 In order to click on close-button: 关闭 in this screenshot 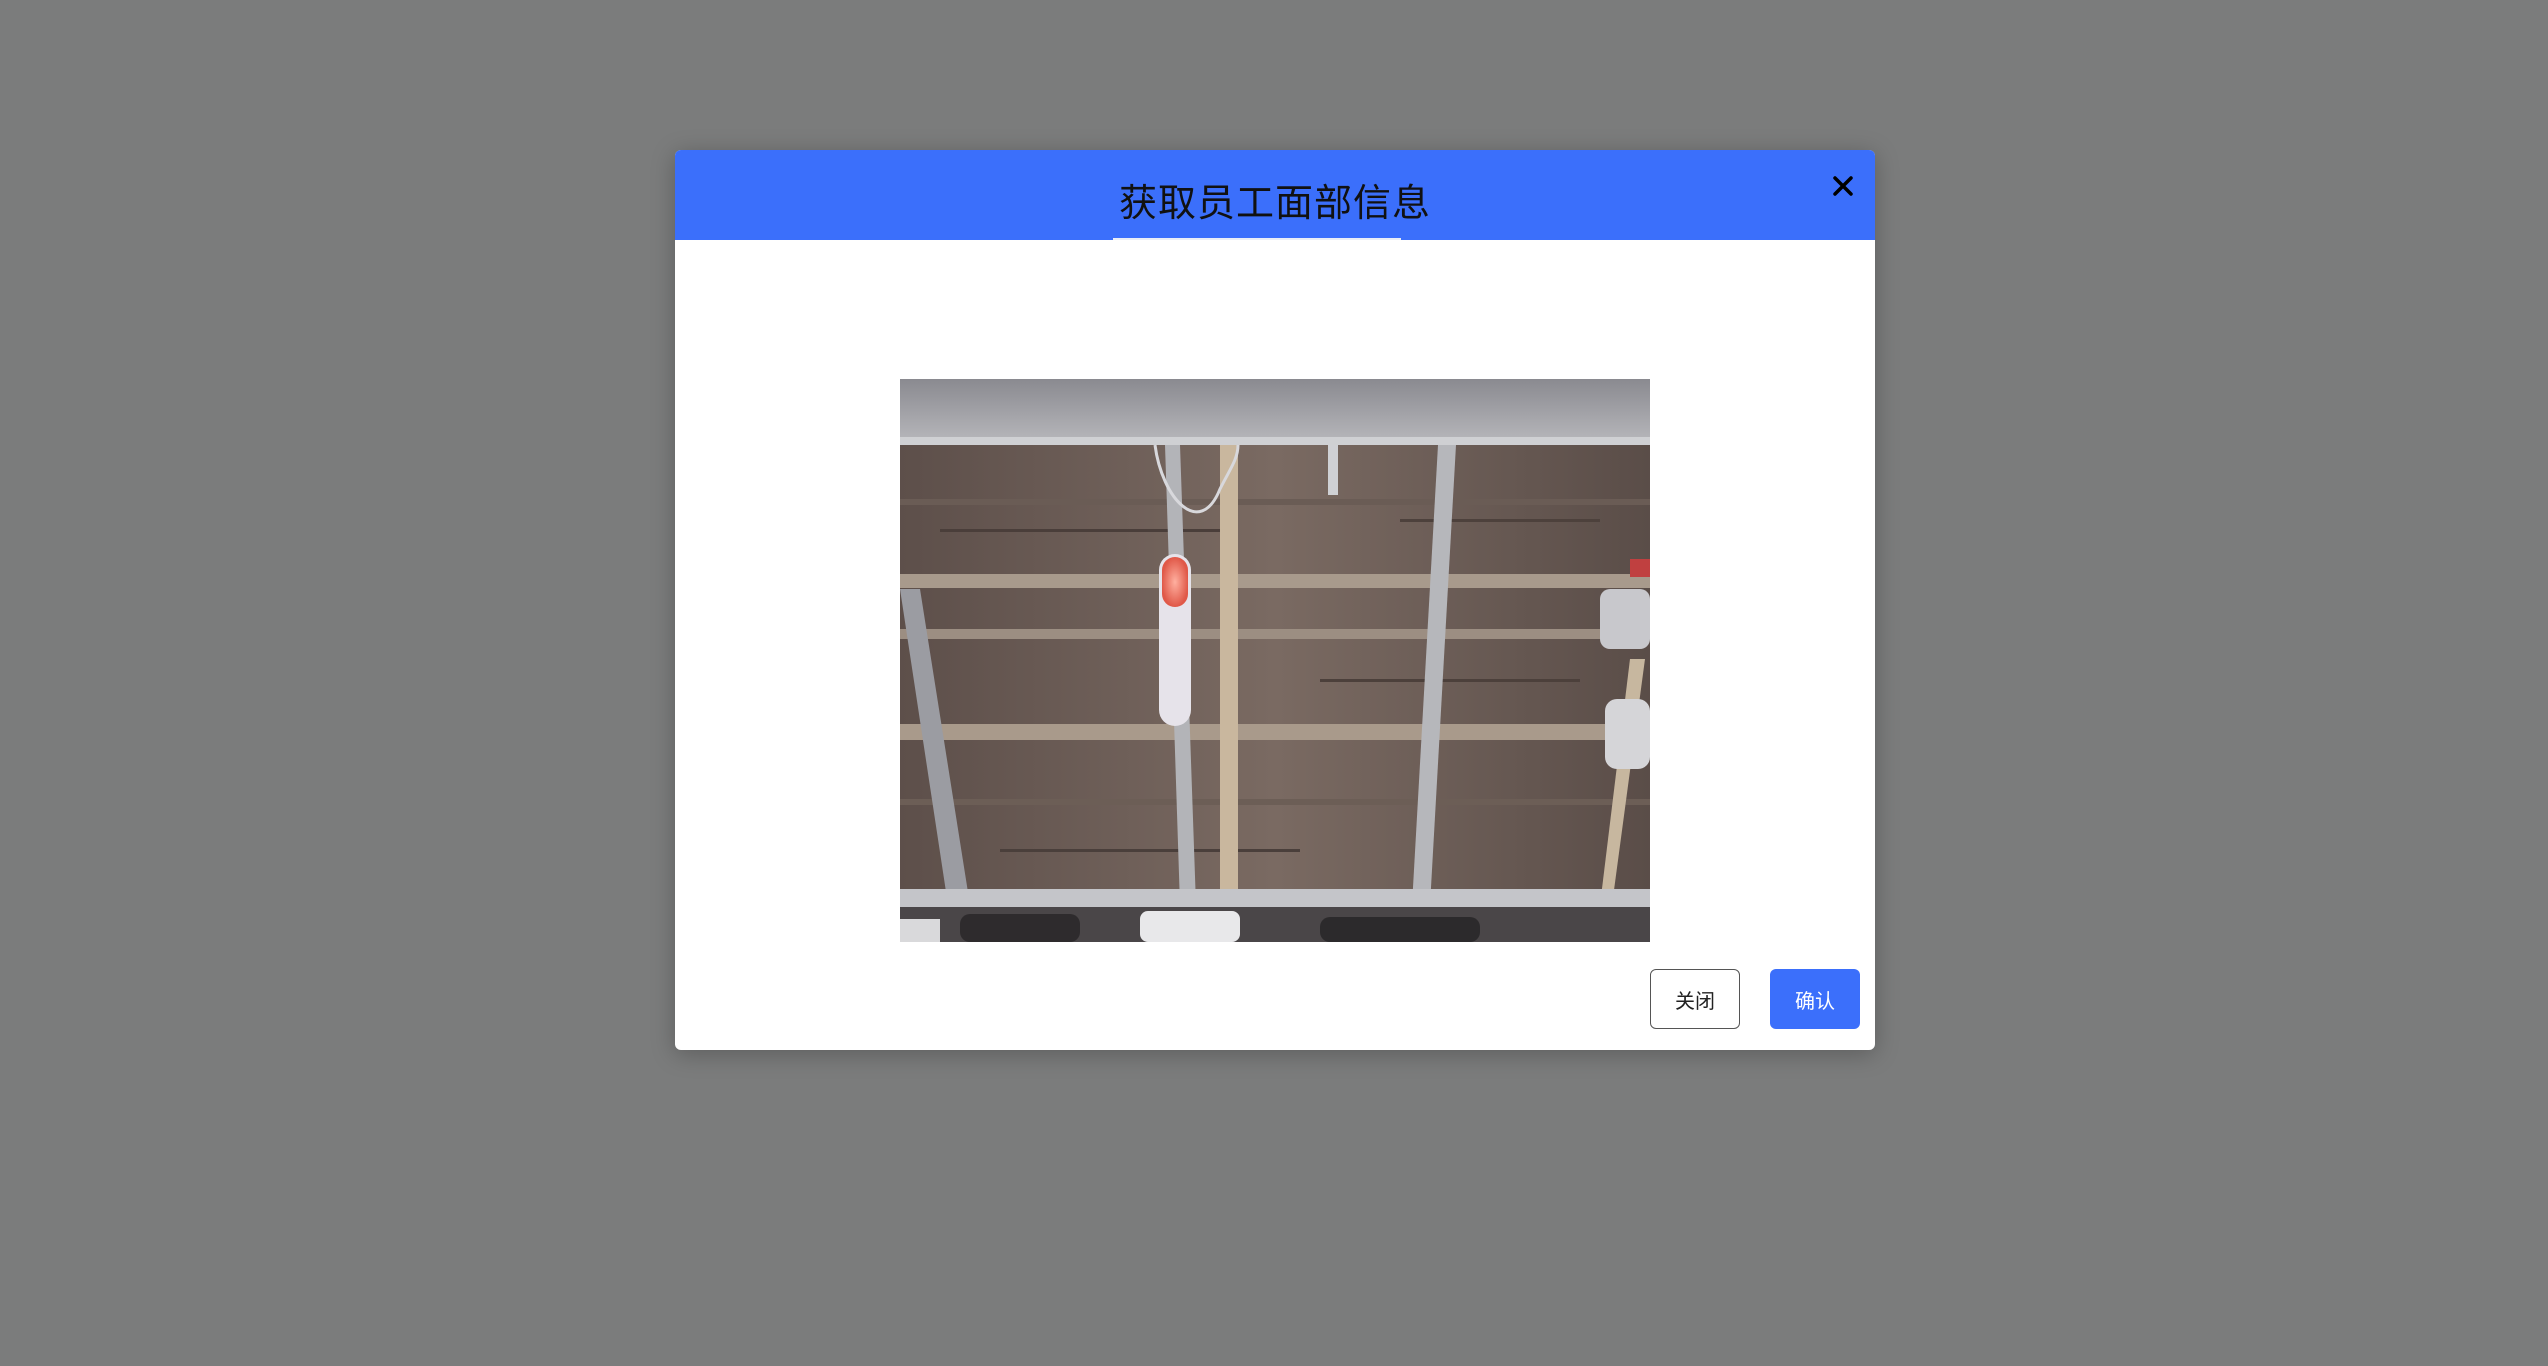, I will do `click(1695, 999)`.